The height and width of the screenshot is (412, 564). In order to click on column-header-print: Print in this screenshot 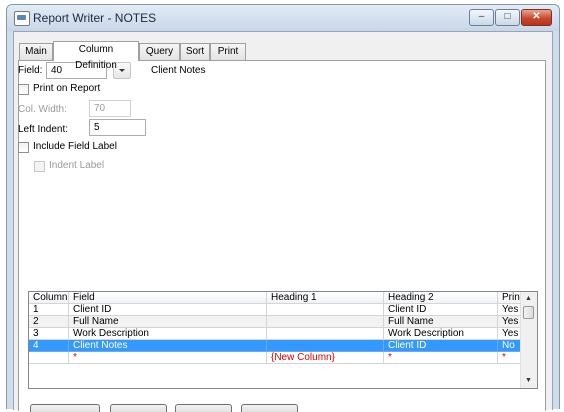, I will do `click(510, 298)`.